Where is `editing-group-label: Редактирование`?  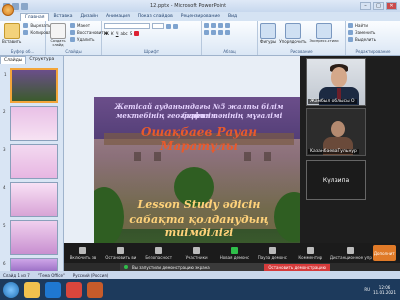
editing-group-label: Редактирование is located at coordinates (373, 51).